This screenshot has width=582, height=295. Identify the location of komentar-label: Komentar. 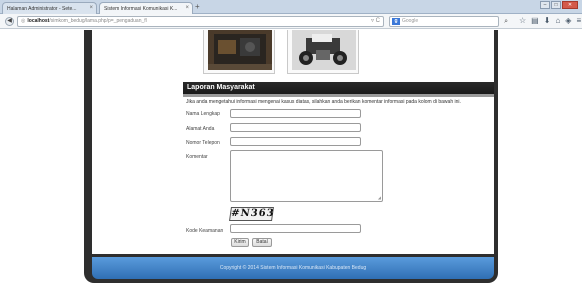
(197, 157).